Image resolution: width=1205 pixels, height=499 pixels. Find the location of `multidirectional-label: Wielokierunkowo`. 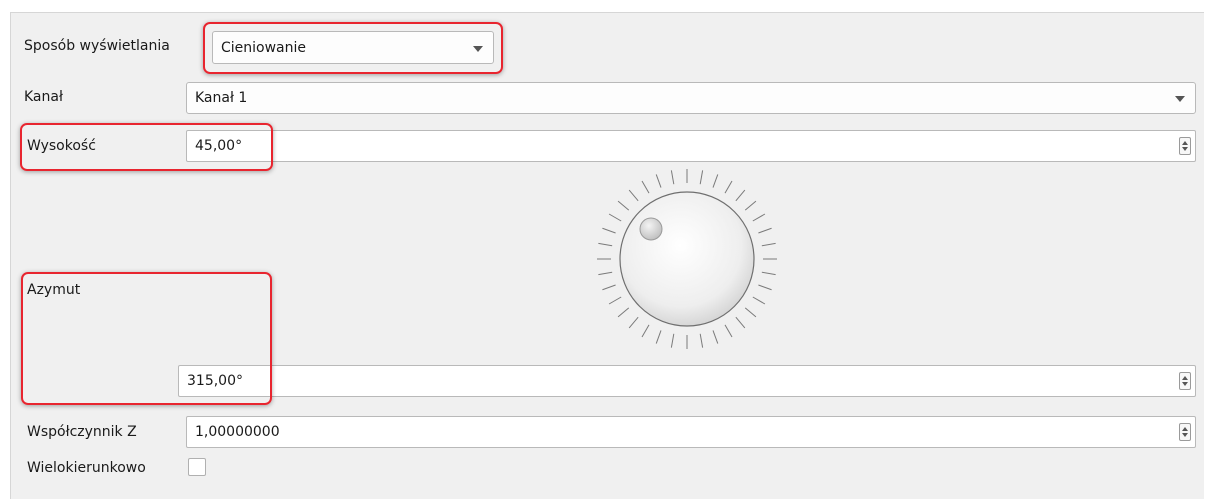

multidirectional-label: Wielokierunkowo is located at coordinates (86, 468).